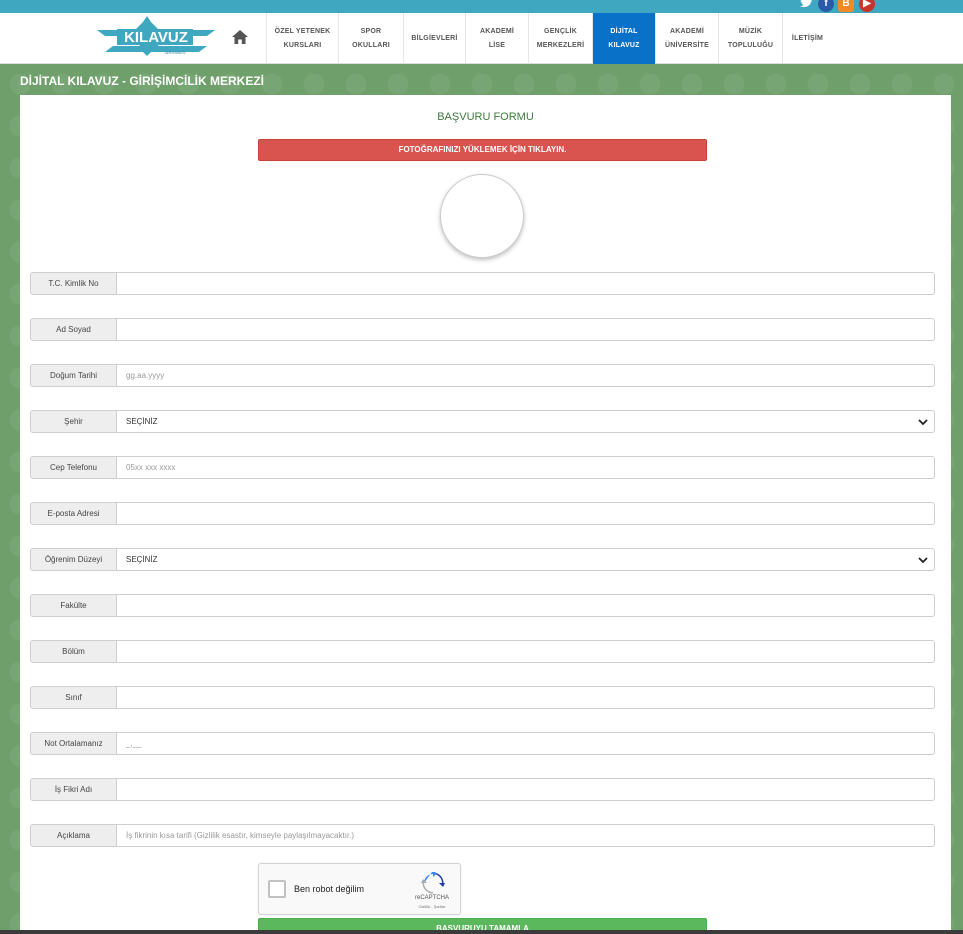 Image resolution: width=963 pixels, height=934 pixels. I want to click on field-label: Doğum Tarihi, so click(73, 375).